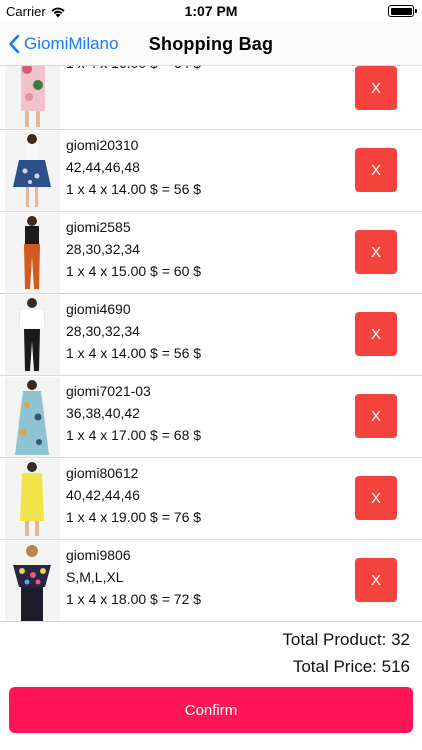 This screenshot has height=750, width=422. Describe the element at coordinates (211, 710) in the screenshot. I see `confirm-button: Confirm` at that location.